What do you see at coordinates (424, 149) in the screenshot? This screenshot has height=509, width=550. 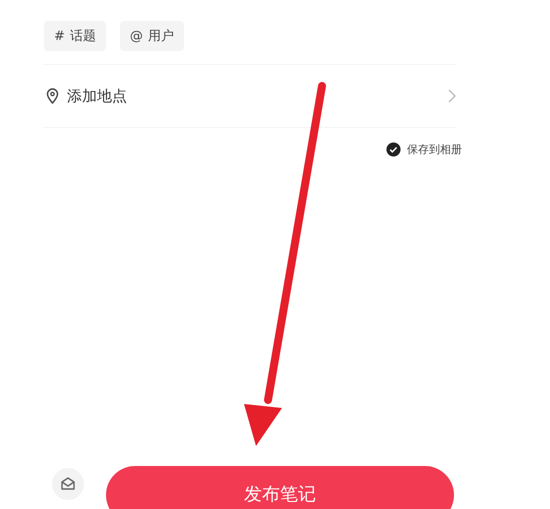 I see `save-to-album-checkbox: 保存到相册` at bounding box center [424, 149].